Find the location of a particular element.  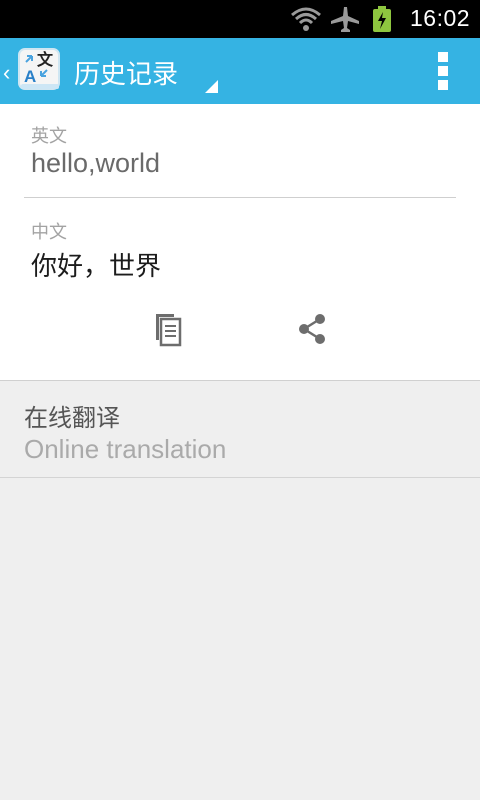

page-title: 历史记录 is located at coordinates (126, 72).